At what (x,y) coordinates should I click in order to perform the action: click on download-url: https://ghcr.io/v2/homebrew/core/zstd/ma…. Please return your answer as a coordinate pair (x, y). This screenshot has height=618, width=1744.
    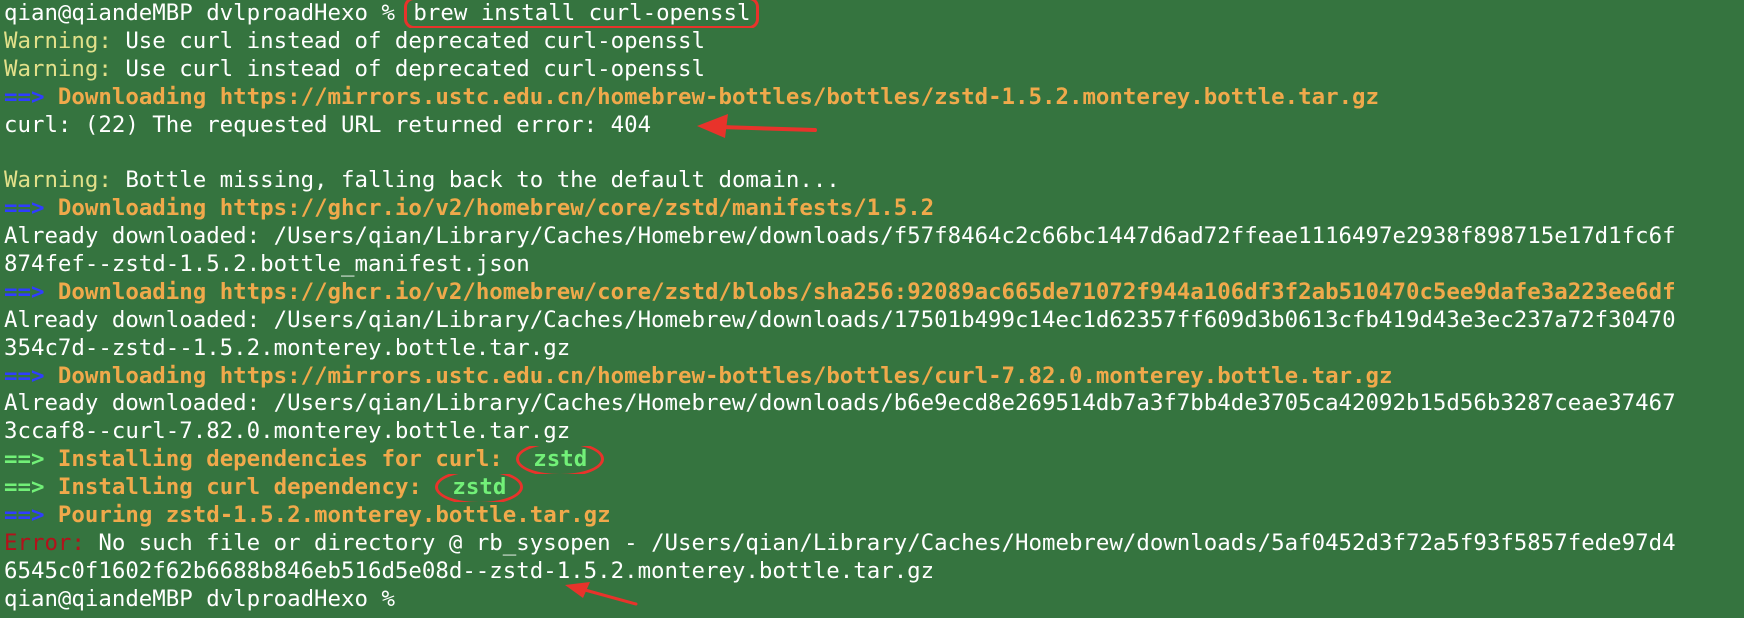
    Looking at the image, I should click on (577, 208).